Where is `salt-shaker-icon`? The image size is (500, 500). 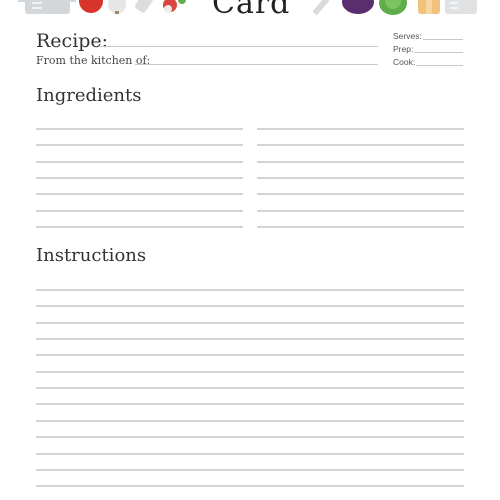 salt-shaker-icon is located at coordinates (144, 6).